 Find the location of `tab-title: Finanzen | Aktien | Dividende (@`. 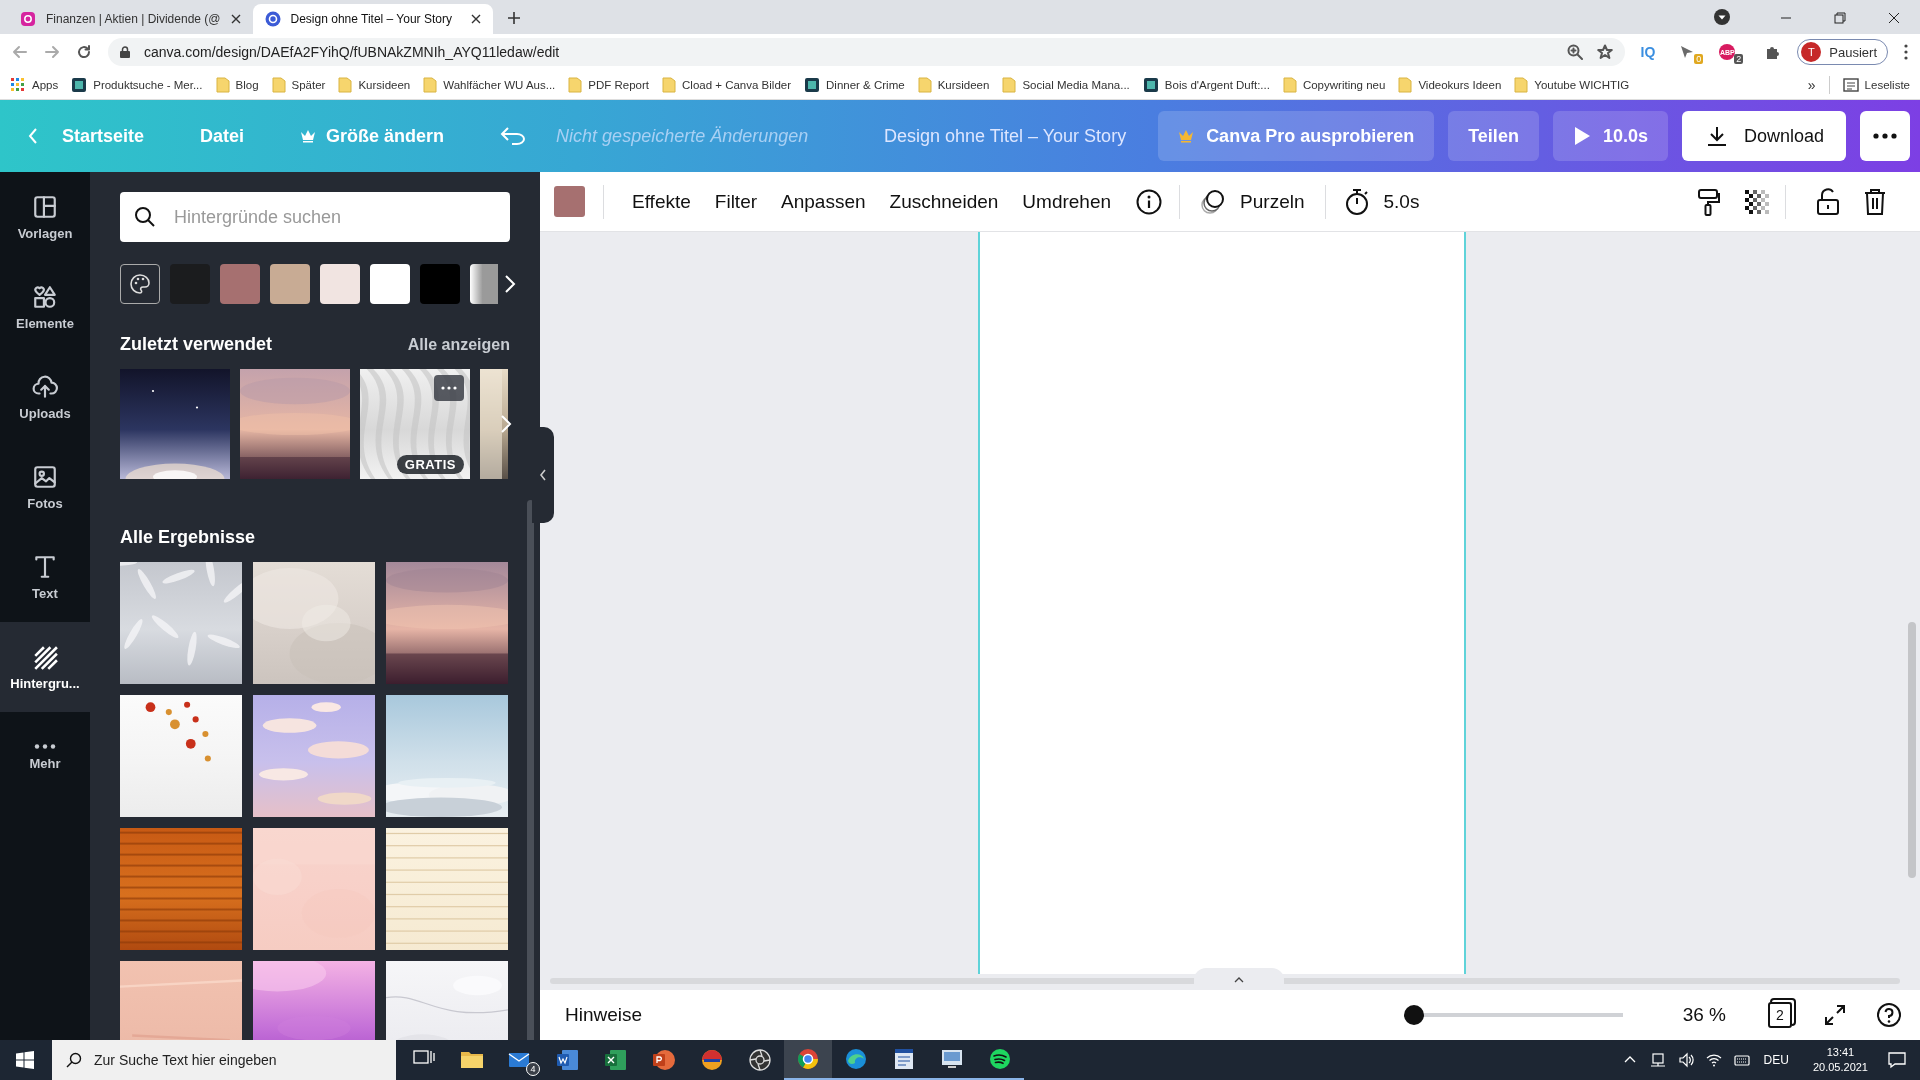

tab-title: Finanzen | Aktien | Dividende (@ is located at coordinates (133, 19).